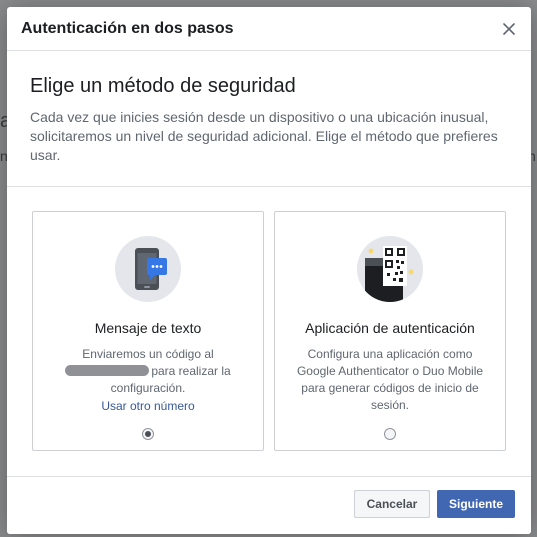 This screenshot has width=537, height=537. What do you see at coordinates (390, 328) in the screenshot?
I see `option-title: Aplicación de autenticación` at bounding box center [390, 328].